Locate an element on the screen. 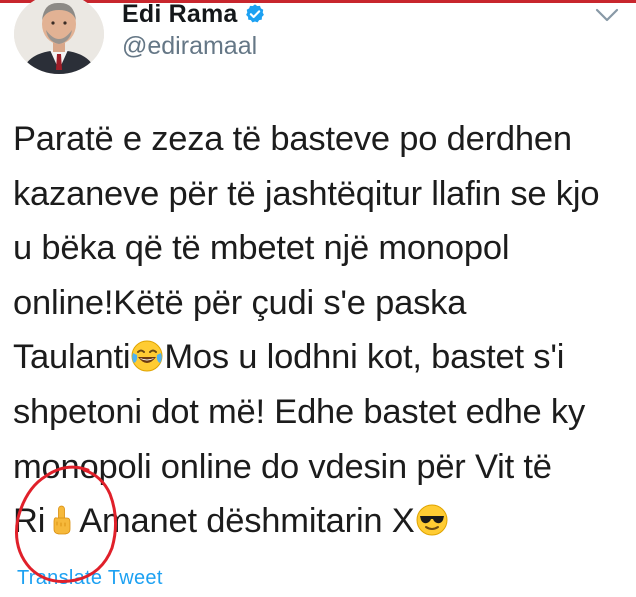 The width and height of the screenshot is (636, 597). chevron-down-icon is located at coordinates (607, 15).